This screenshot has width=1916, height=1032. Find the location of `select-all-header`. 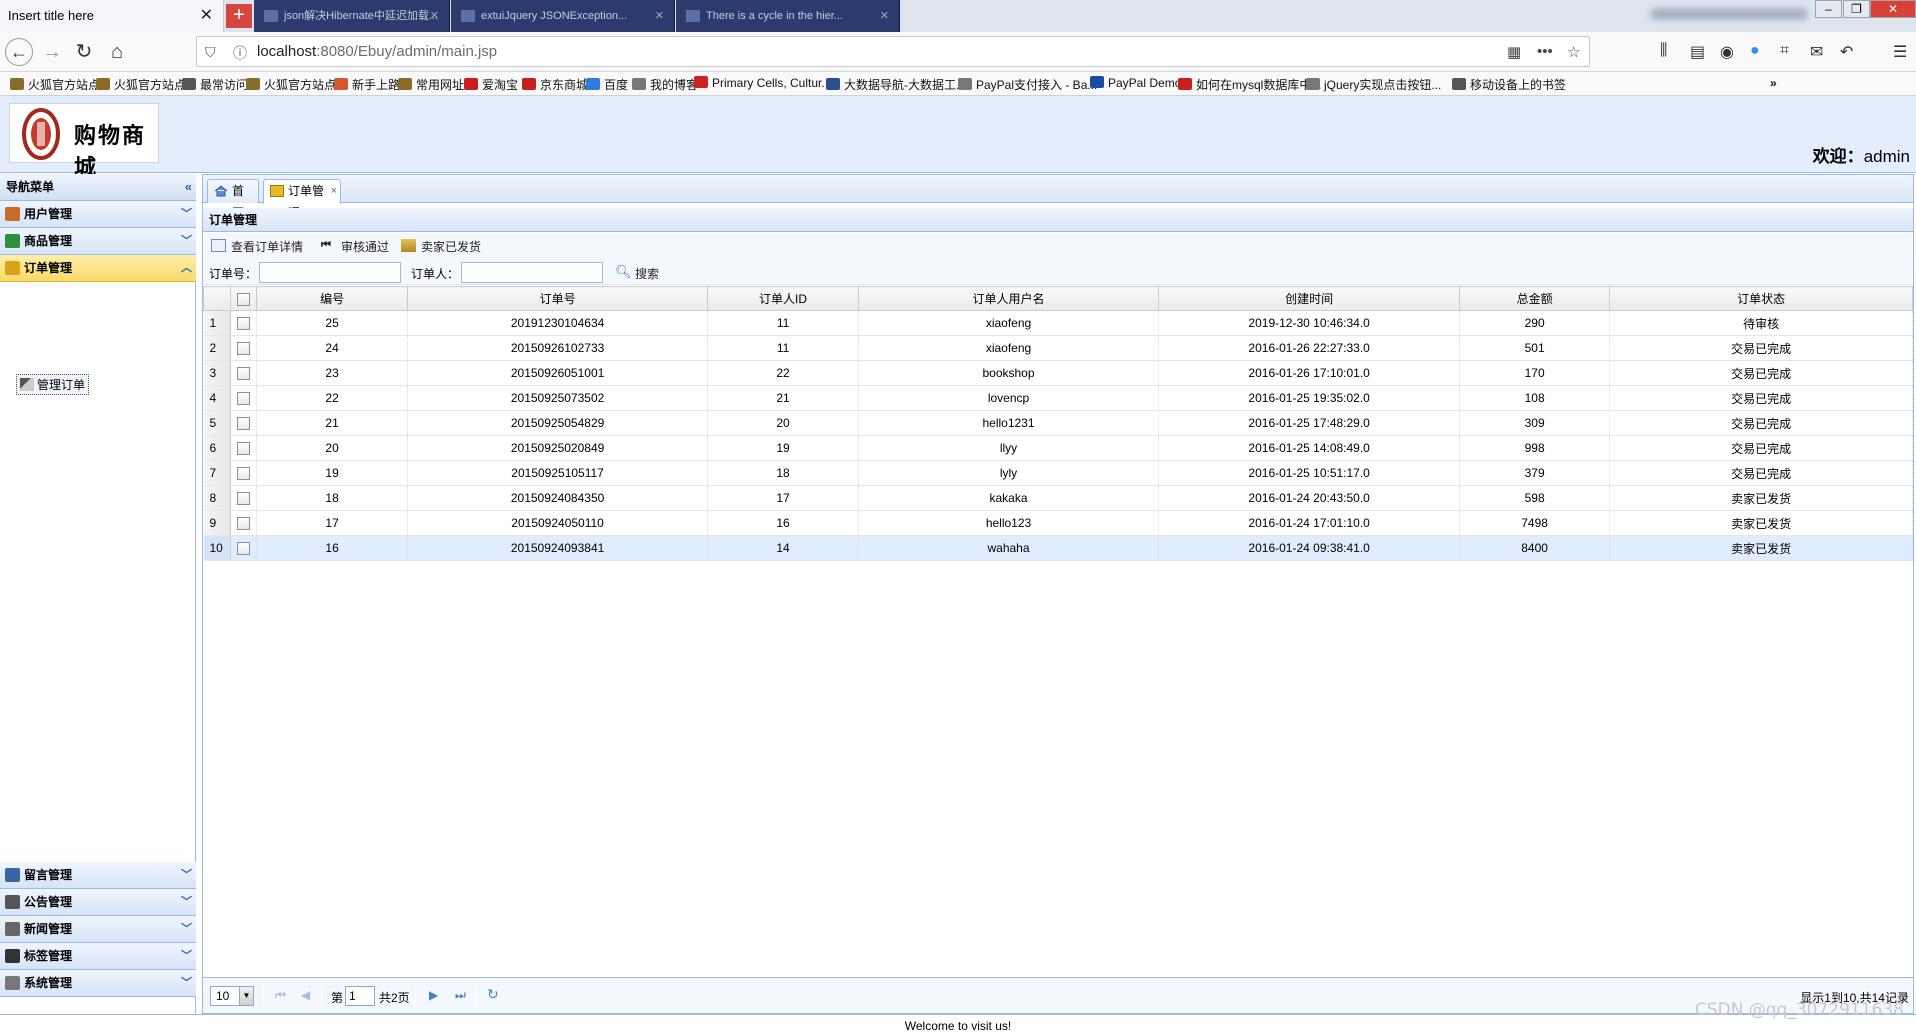

select-all-header is located at coordinates (244, 298).